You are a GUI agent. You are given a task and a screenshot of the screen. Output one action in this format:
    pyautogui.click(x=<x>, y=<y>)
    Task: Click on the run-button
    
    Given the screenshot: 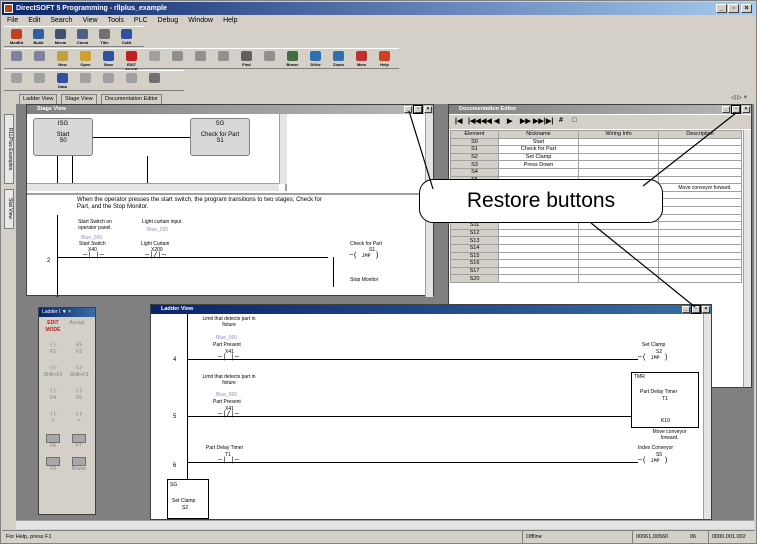 What is the action you would take?
    pyautogui.click(x=108, y=81)
    